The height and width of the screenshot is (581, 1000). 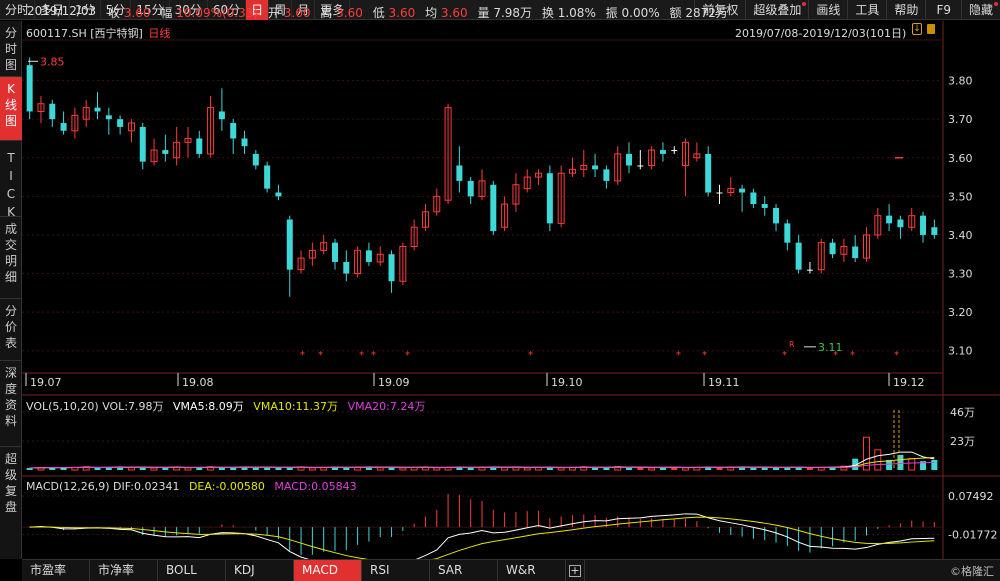 I want to click on high-value: 3.60, so click(x=349, y=13).